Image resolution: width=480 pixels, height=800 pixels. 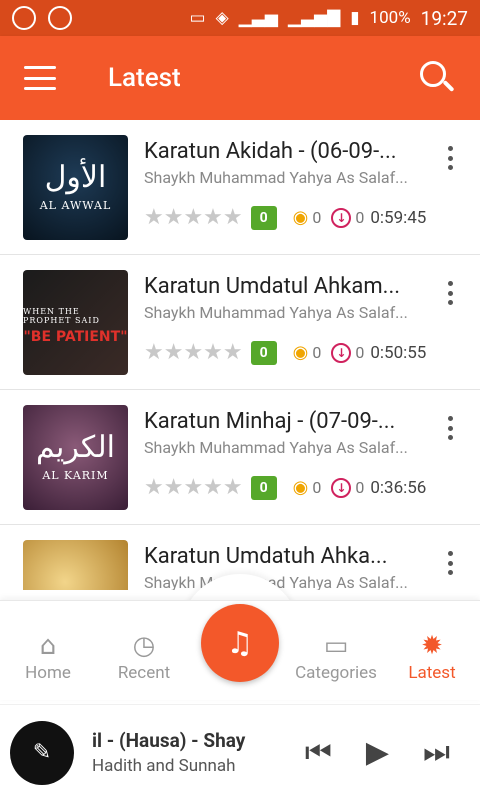 I want to click on nav-home: ⌂ Home, so click(x=48, y=650).